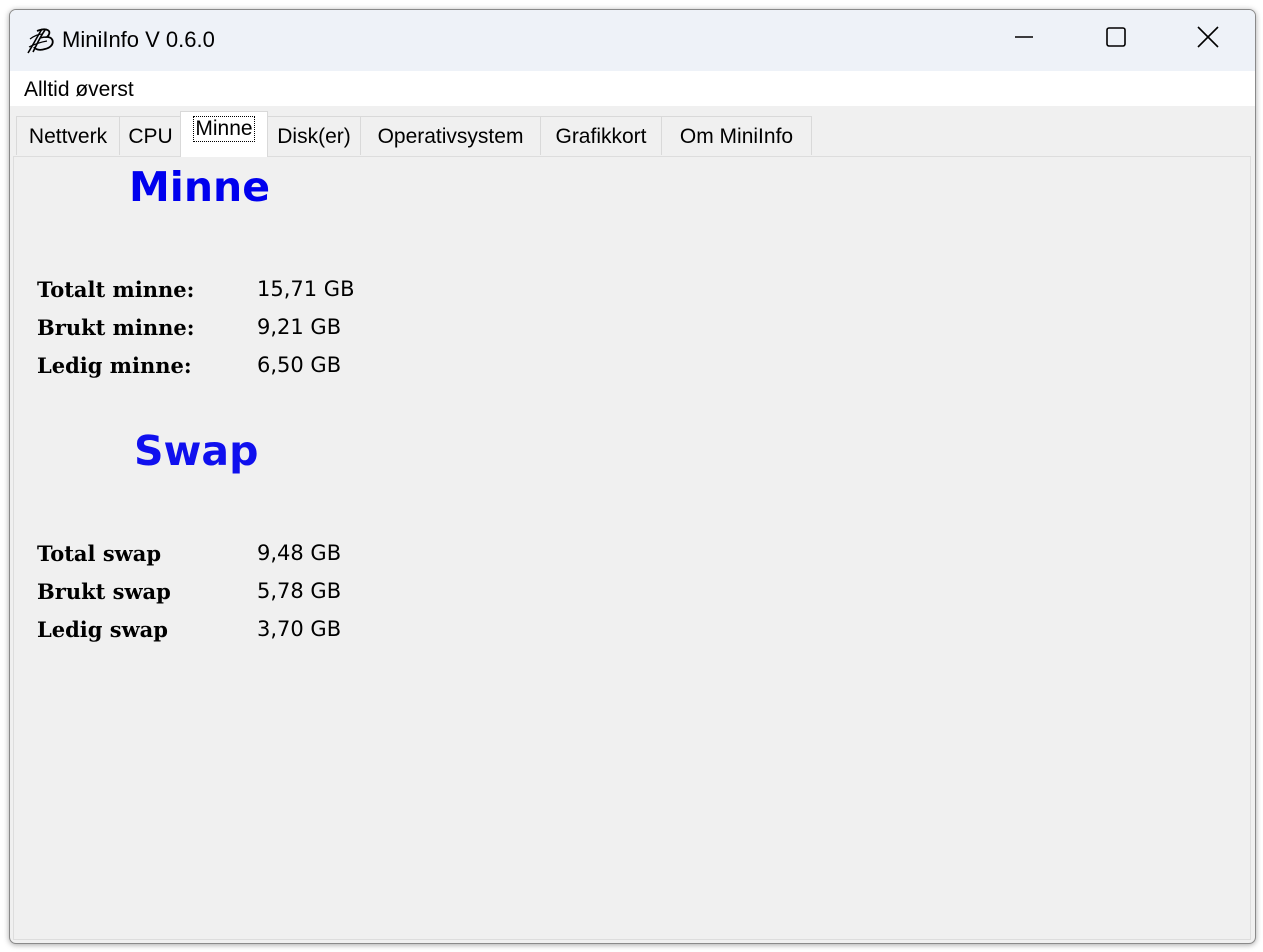 Image resolution: width=1263 pixels, height=952 pixels. I want to click on maximize-icon, so click(1116, 39).